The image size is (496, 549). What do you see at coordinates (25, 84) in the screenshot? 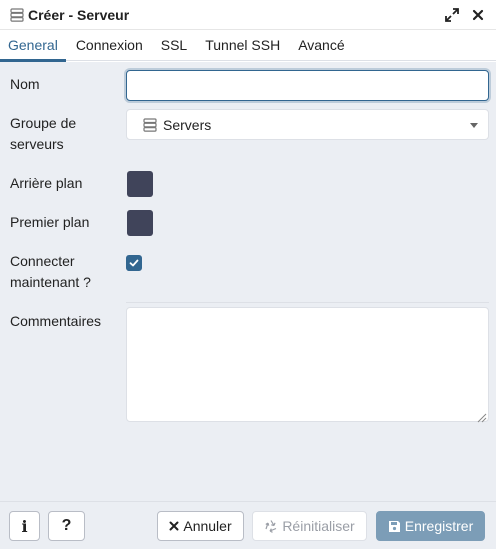
I see `name-label: Nom` at bounding box center [25, 84].